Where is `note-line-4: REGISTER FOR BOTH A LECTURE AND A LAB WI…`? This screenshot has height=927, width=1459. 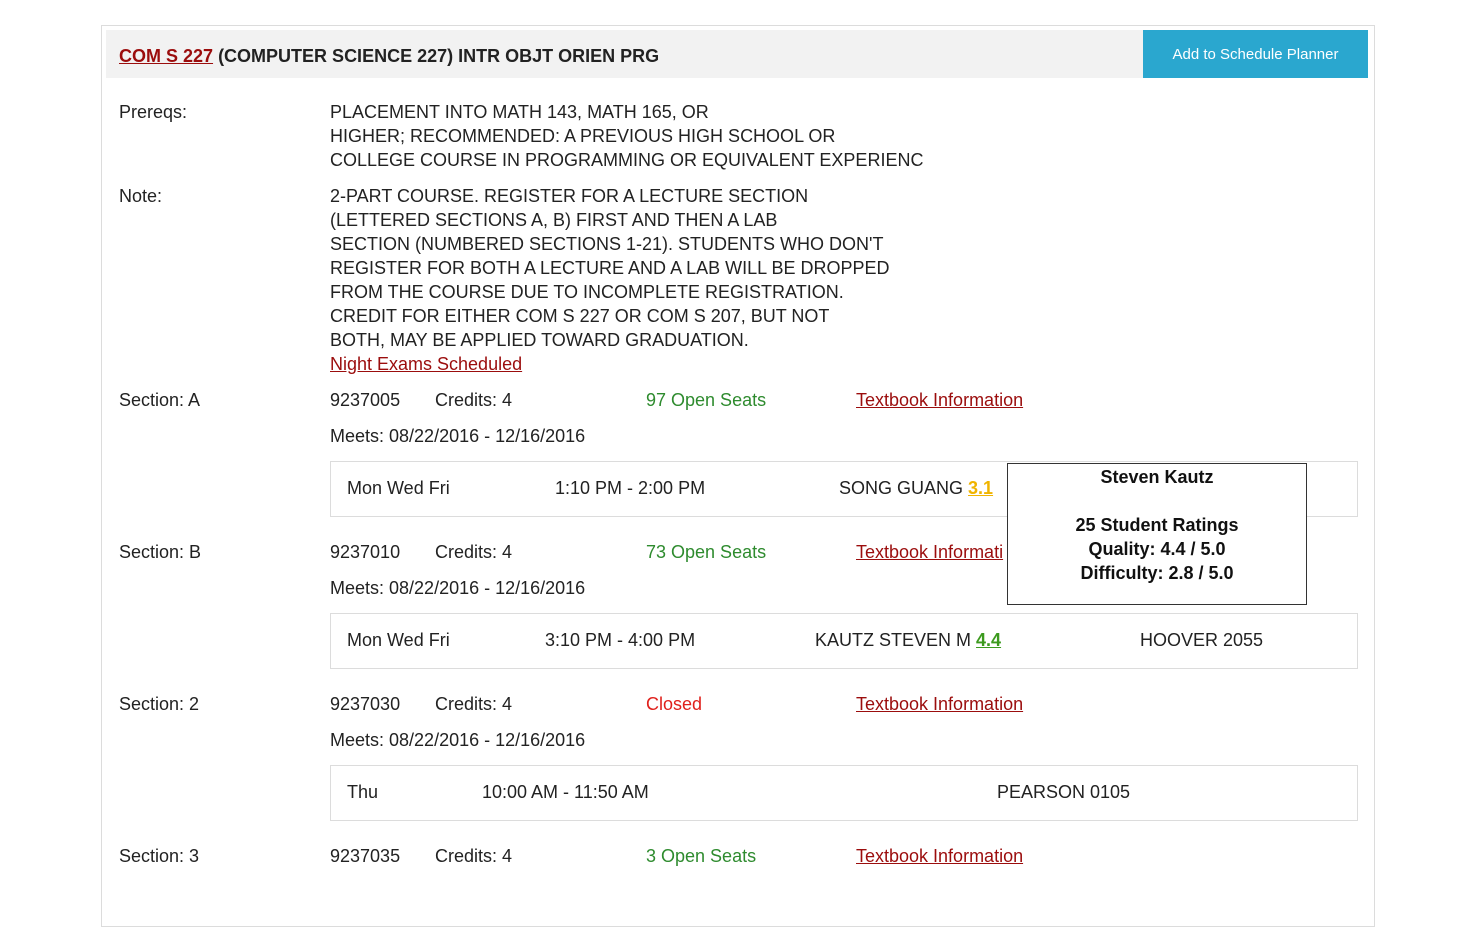 note-line-4: REGISTER FOR BOTH A LECTURE AND A LAB WI… is located at coordinates (610, 268).